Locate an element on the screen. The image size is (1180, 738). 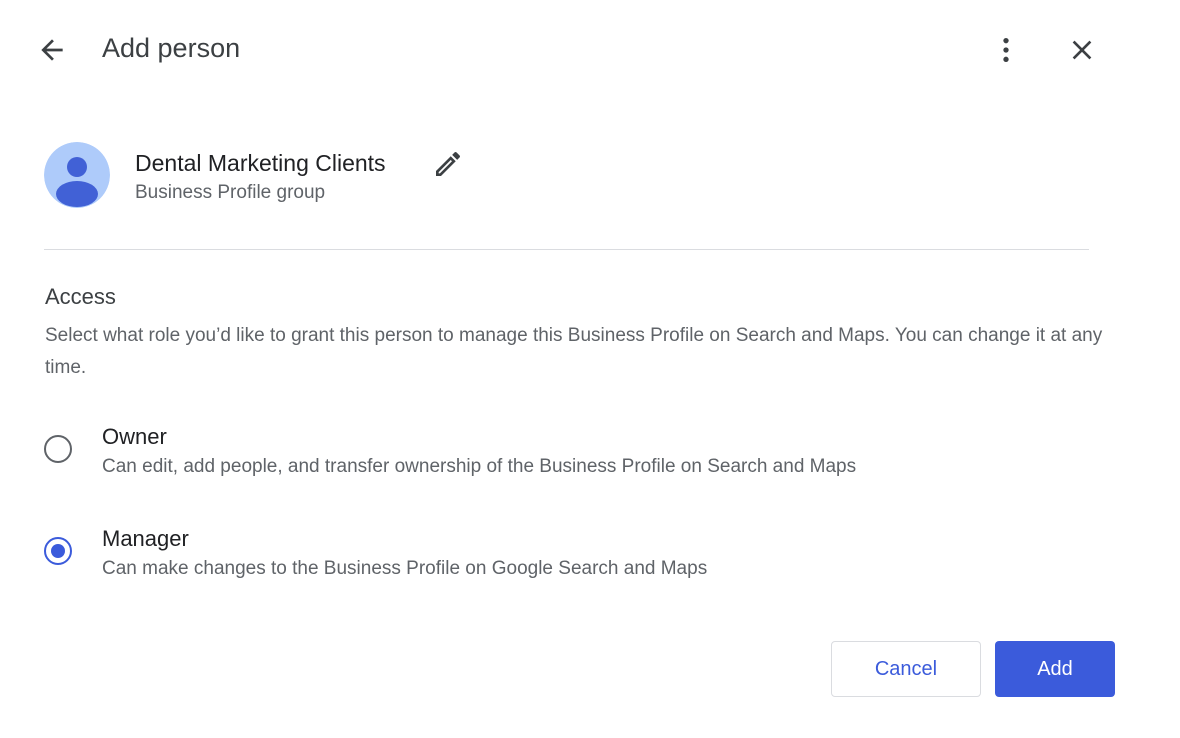
more-vert-icon is located at coordinates (1006, 50).